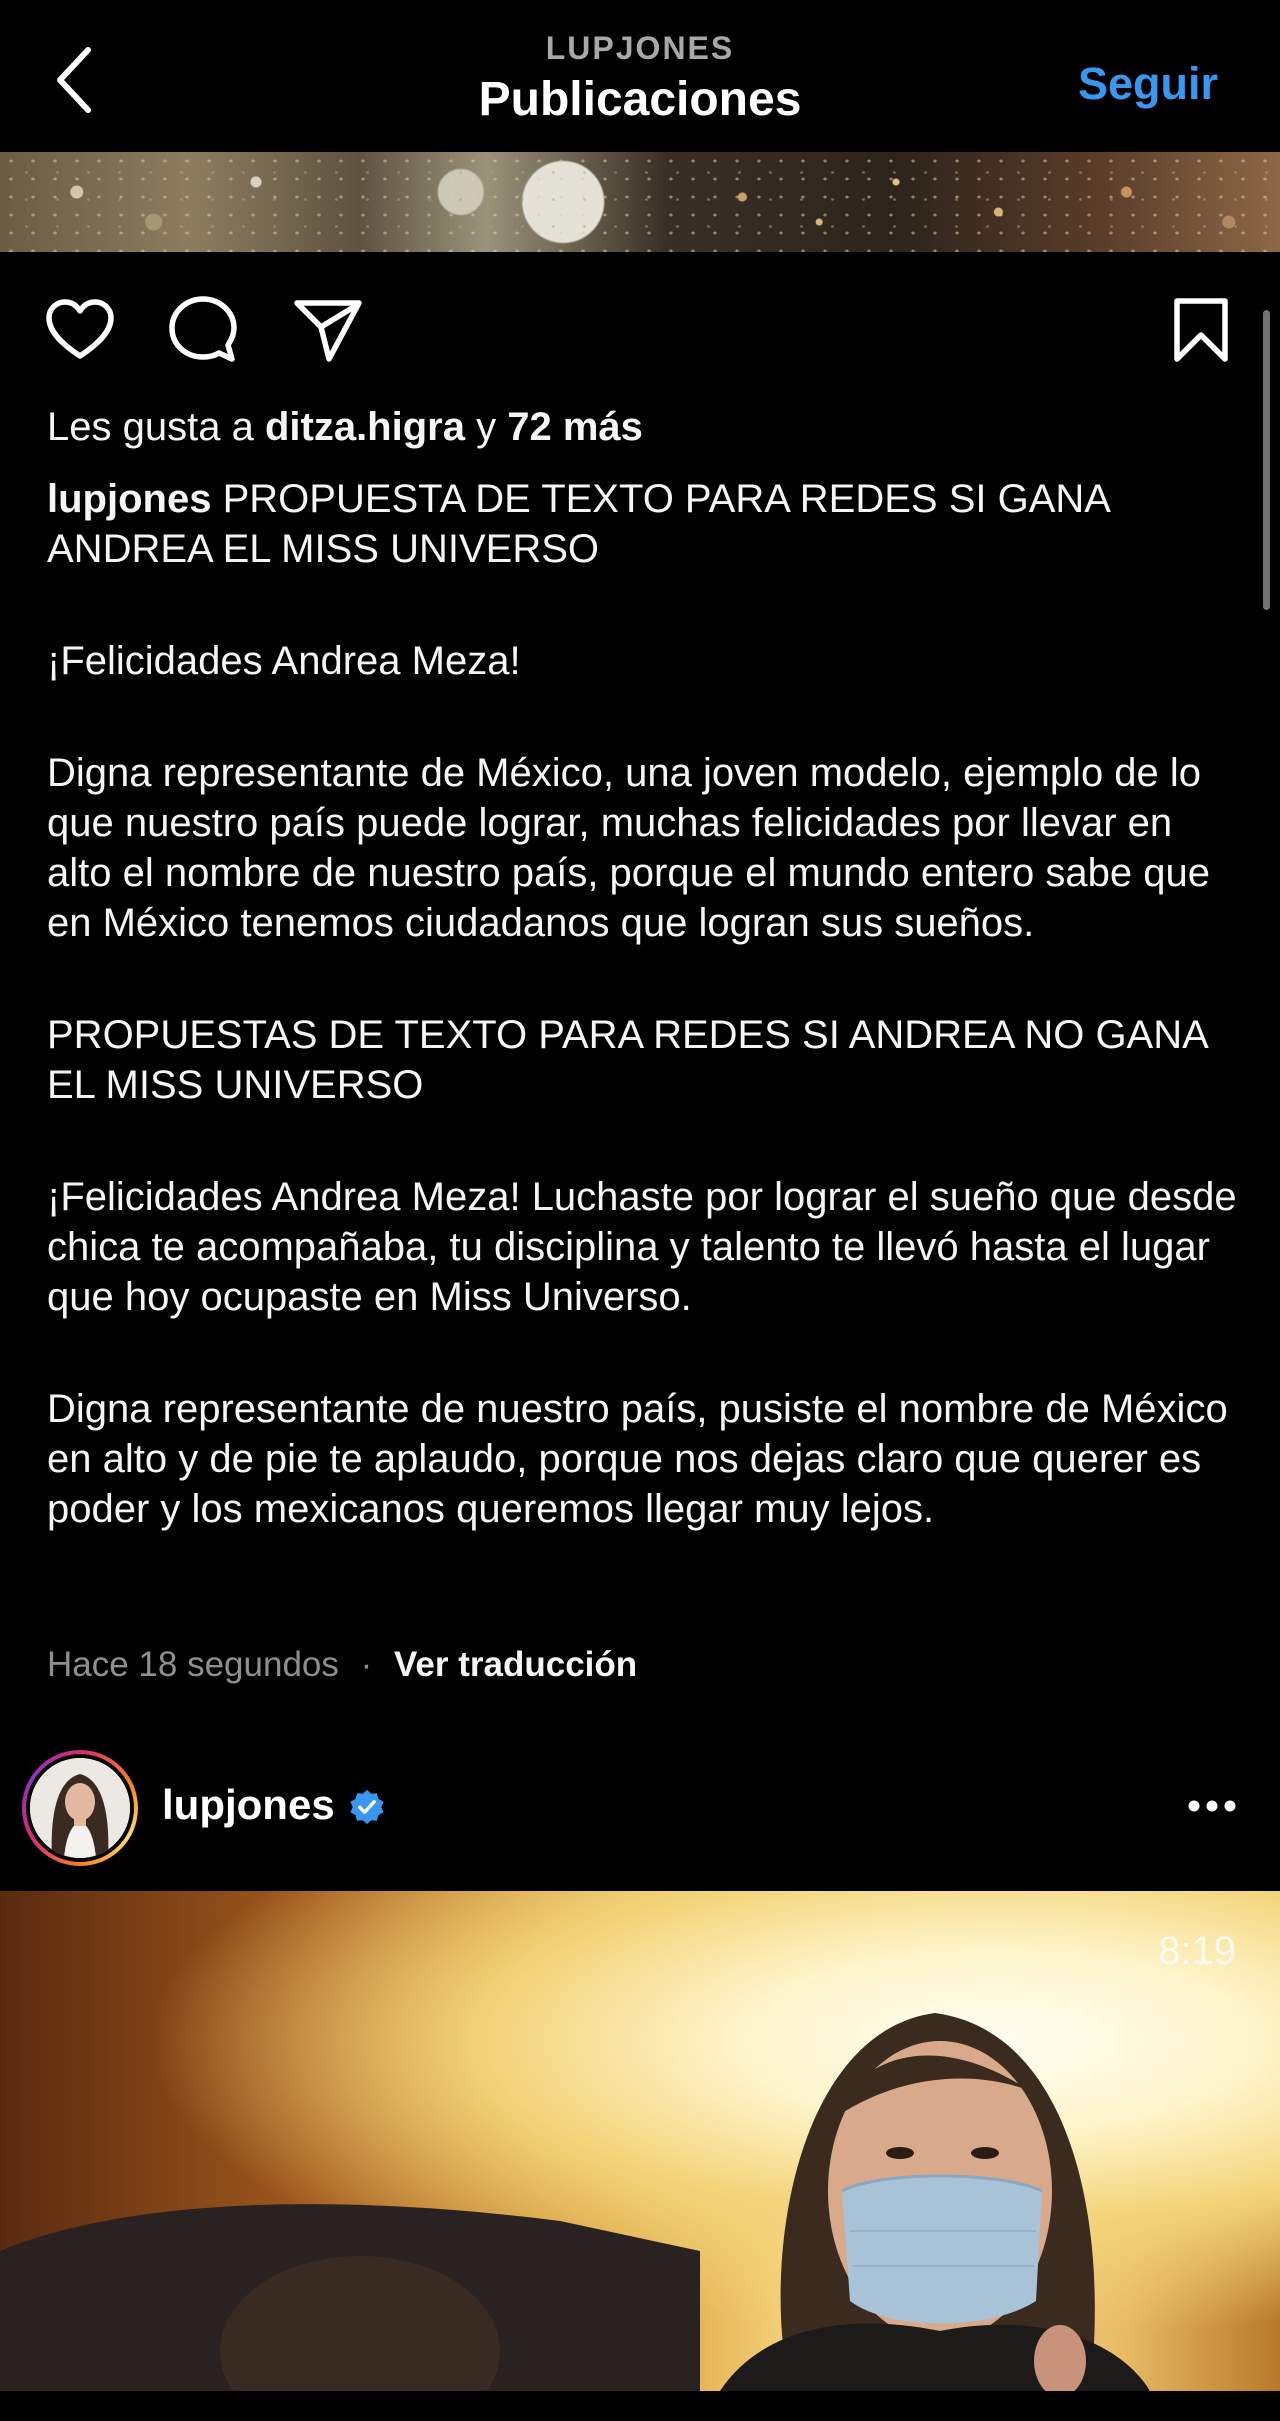  What do you see at coordinates (129, 499) in the screenshot?
I see `caption-username: lupjones` at bounding box center [129, 499].